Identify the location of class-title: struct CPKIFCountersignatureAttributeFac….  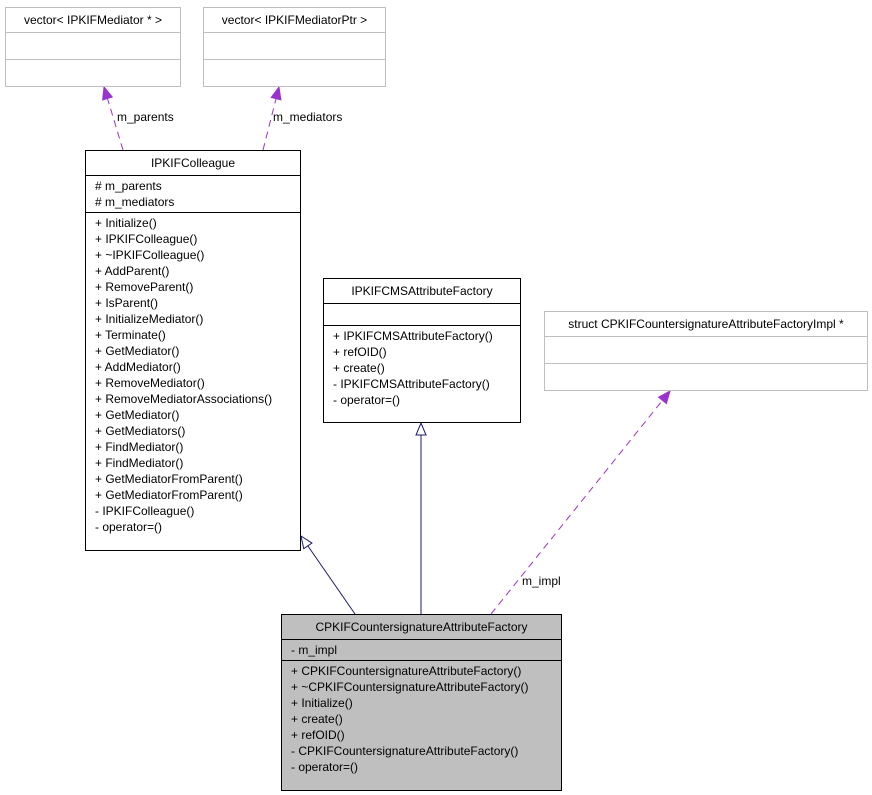
(706, 324).